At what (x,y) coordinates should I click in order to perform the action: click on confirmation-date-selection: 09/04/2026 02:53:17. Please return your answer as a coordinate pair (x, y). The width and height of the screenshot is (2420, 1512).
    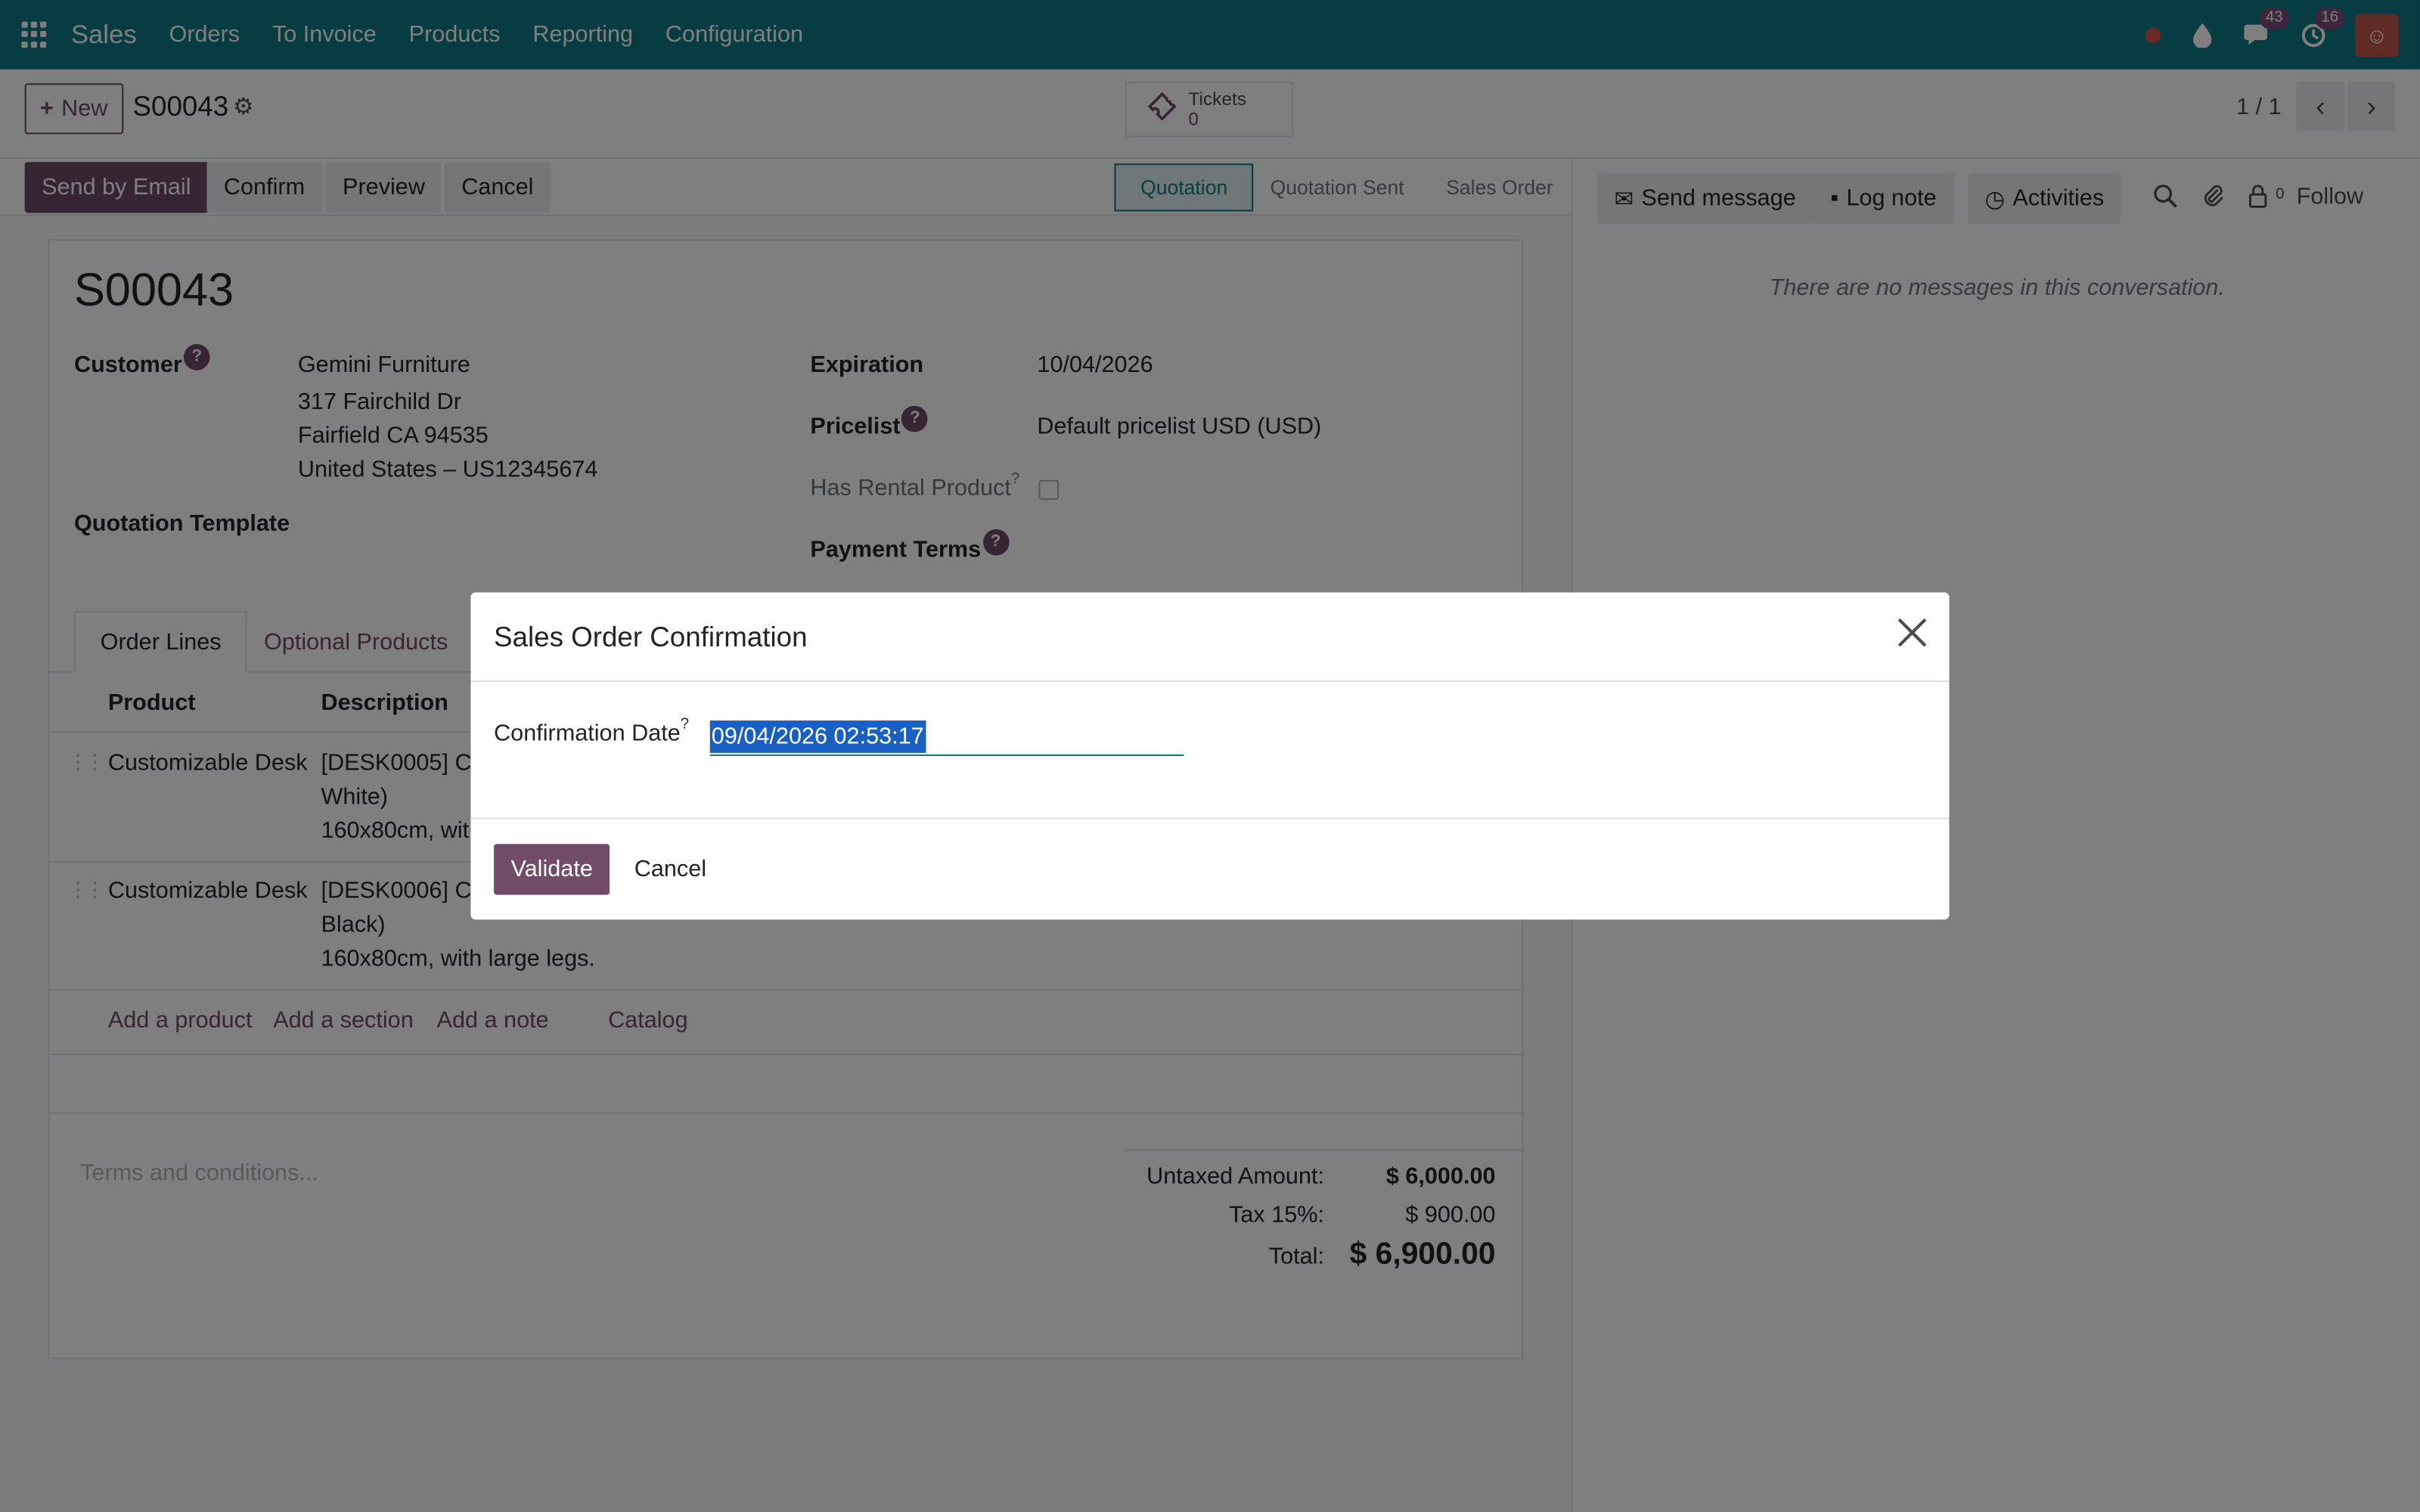
    Looking at the image, I should click on (817, 736).